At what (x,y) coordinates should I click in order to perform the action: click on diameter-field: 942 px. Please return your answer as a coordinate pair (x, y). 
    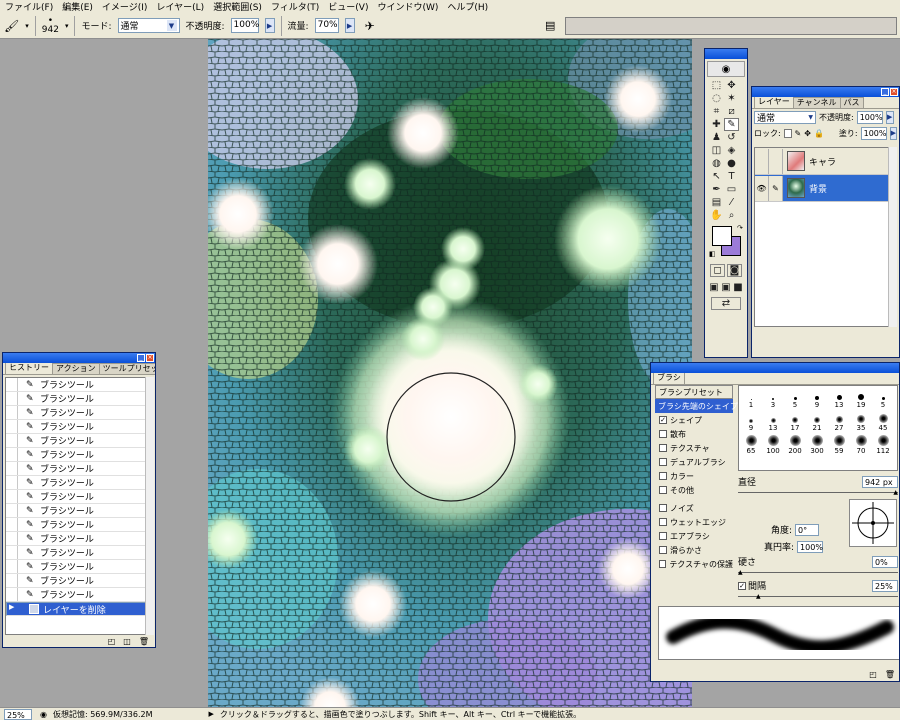
    Looking at the image, I should click on (880, 481).